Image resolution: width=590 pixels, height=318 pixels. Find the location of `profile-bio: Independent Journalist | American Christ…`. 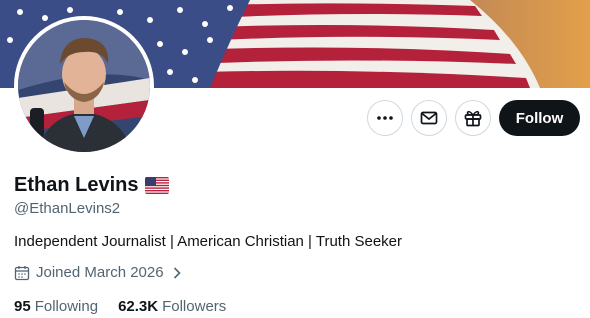

profile-bio: Independent Journalist | American Christ… is located at coordinates (208, 241).